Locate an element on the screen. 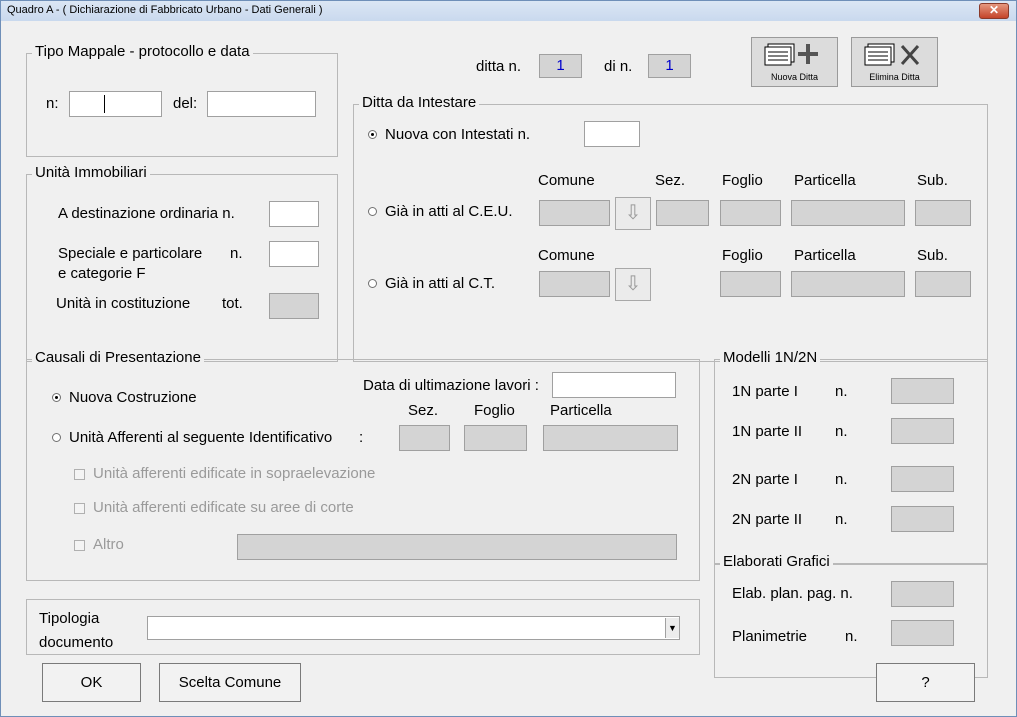 This screenshot has width=1017, height=717. data-ultimazione-label: Data di ultimazione lavori : is located at coordinates (451, 385).